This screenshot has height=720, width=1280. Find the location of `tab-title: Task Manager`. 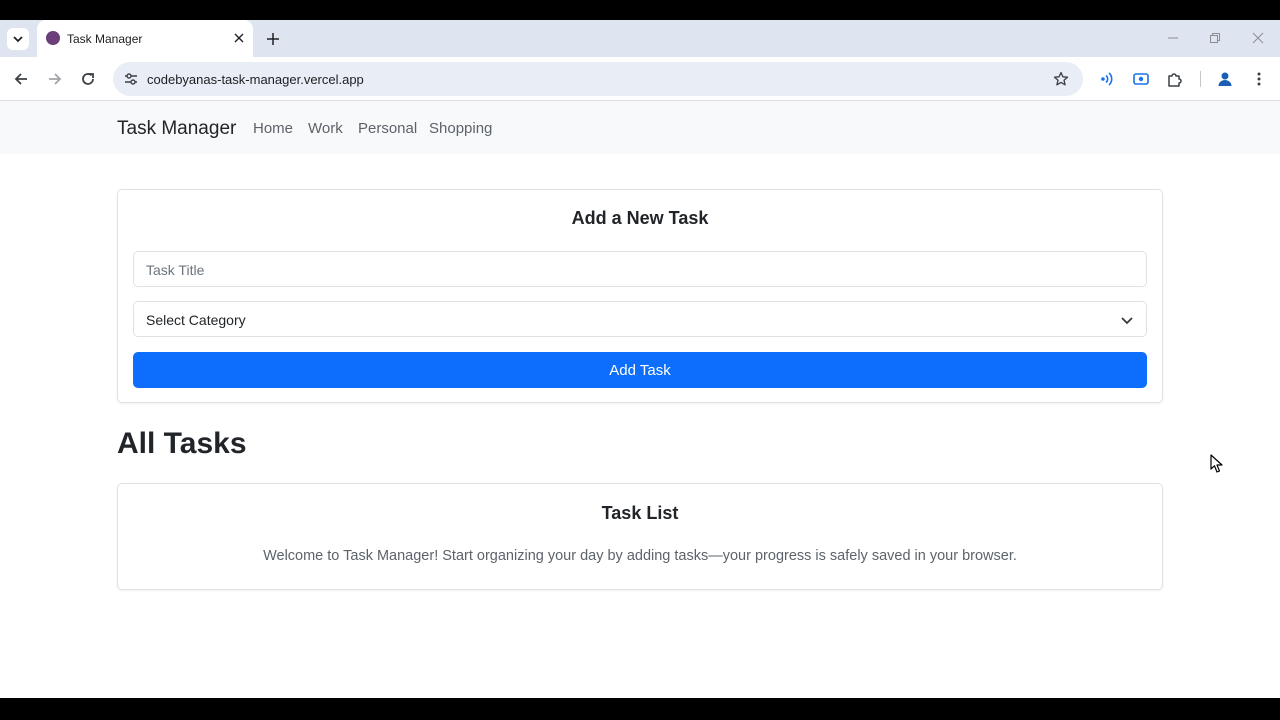

tab-title: Task Manager is located at coordinates (105, 39).